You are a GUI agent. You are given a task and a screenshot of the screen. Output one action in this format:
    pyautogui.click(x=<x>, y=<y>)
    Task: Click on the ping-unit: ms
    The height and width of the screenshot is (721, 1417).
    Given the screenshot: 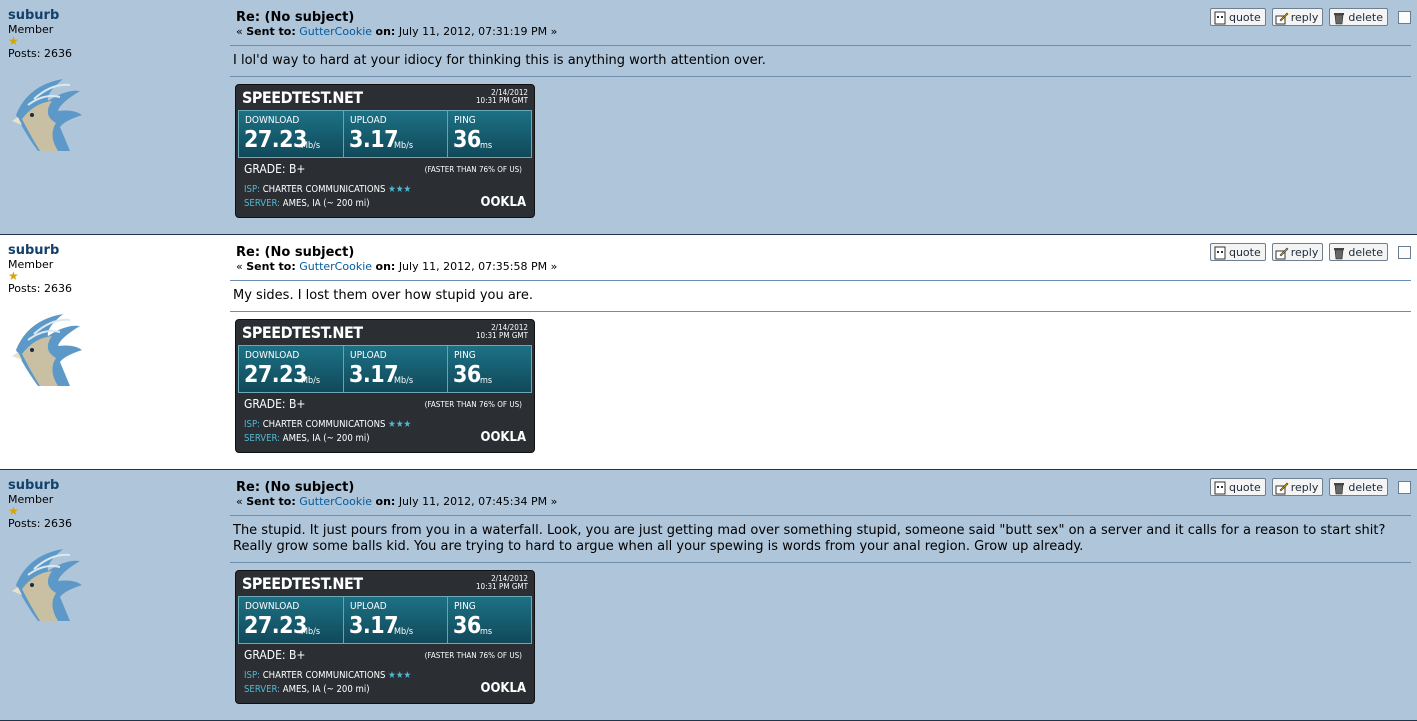 What is the action you would take?
    pyautogui.click(x=486, y=632)
    